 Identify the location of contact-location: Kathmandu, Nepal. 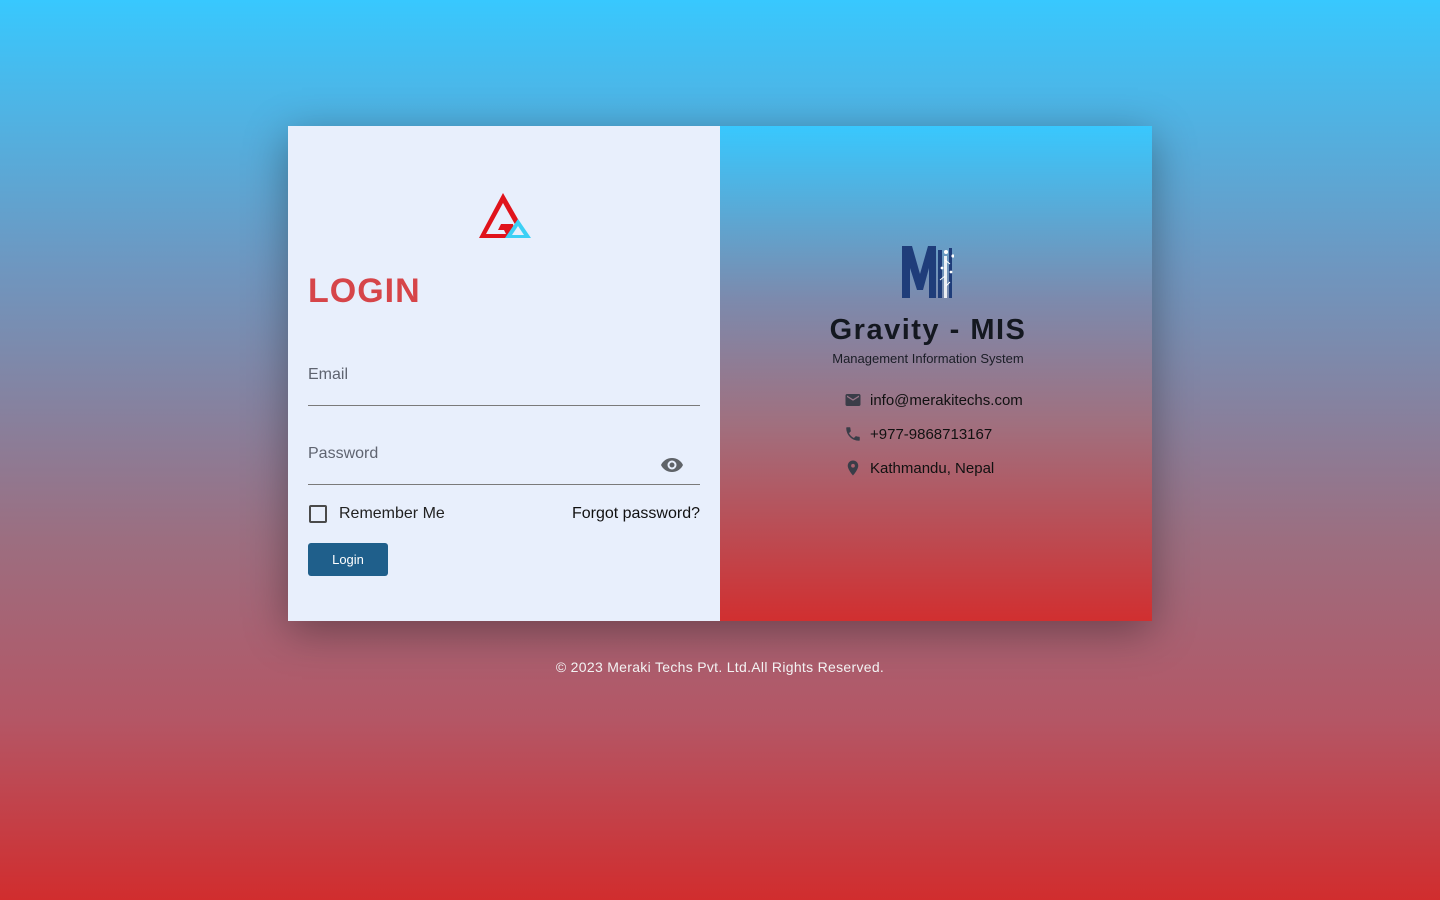
(919, 468).